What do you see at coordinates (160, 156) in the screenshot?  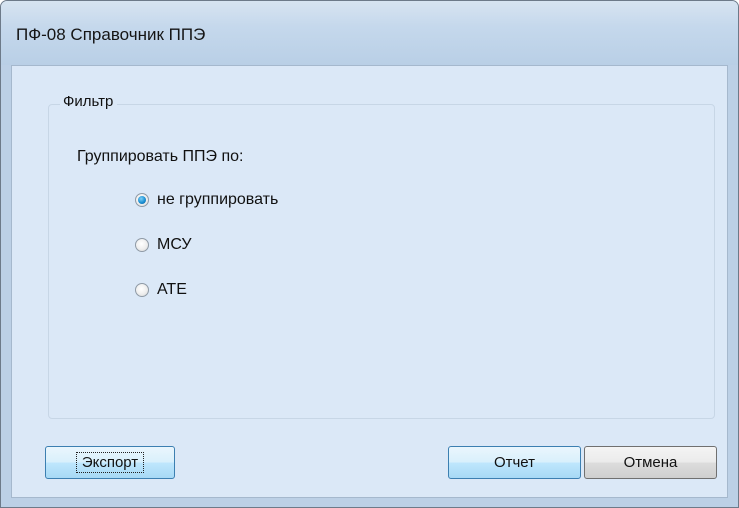 I see `group-by-label: Группировать ППЭ по:` at bounding box center [160, 156].